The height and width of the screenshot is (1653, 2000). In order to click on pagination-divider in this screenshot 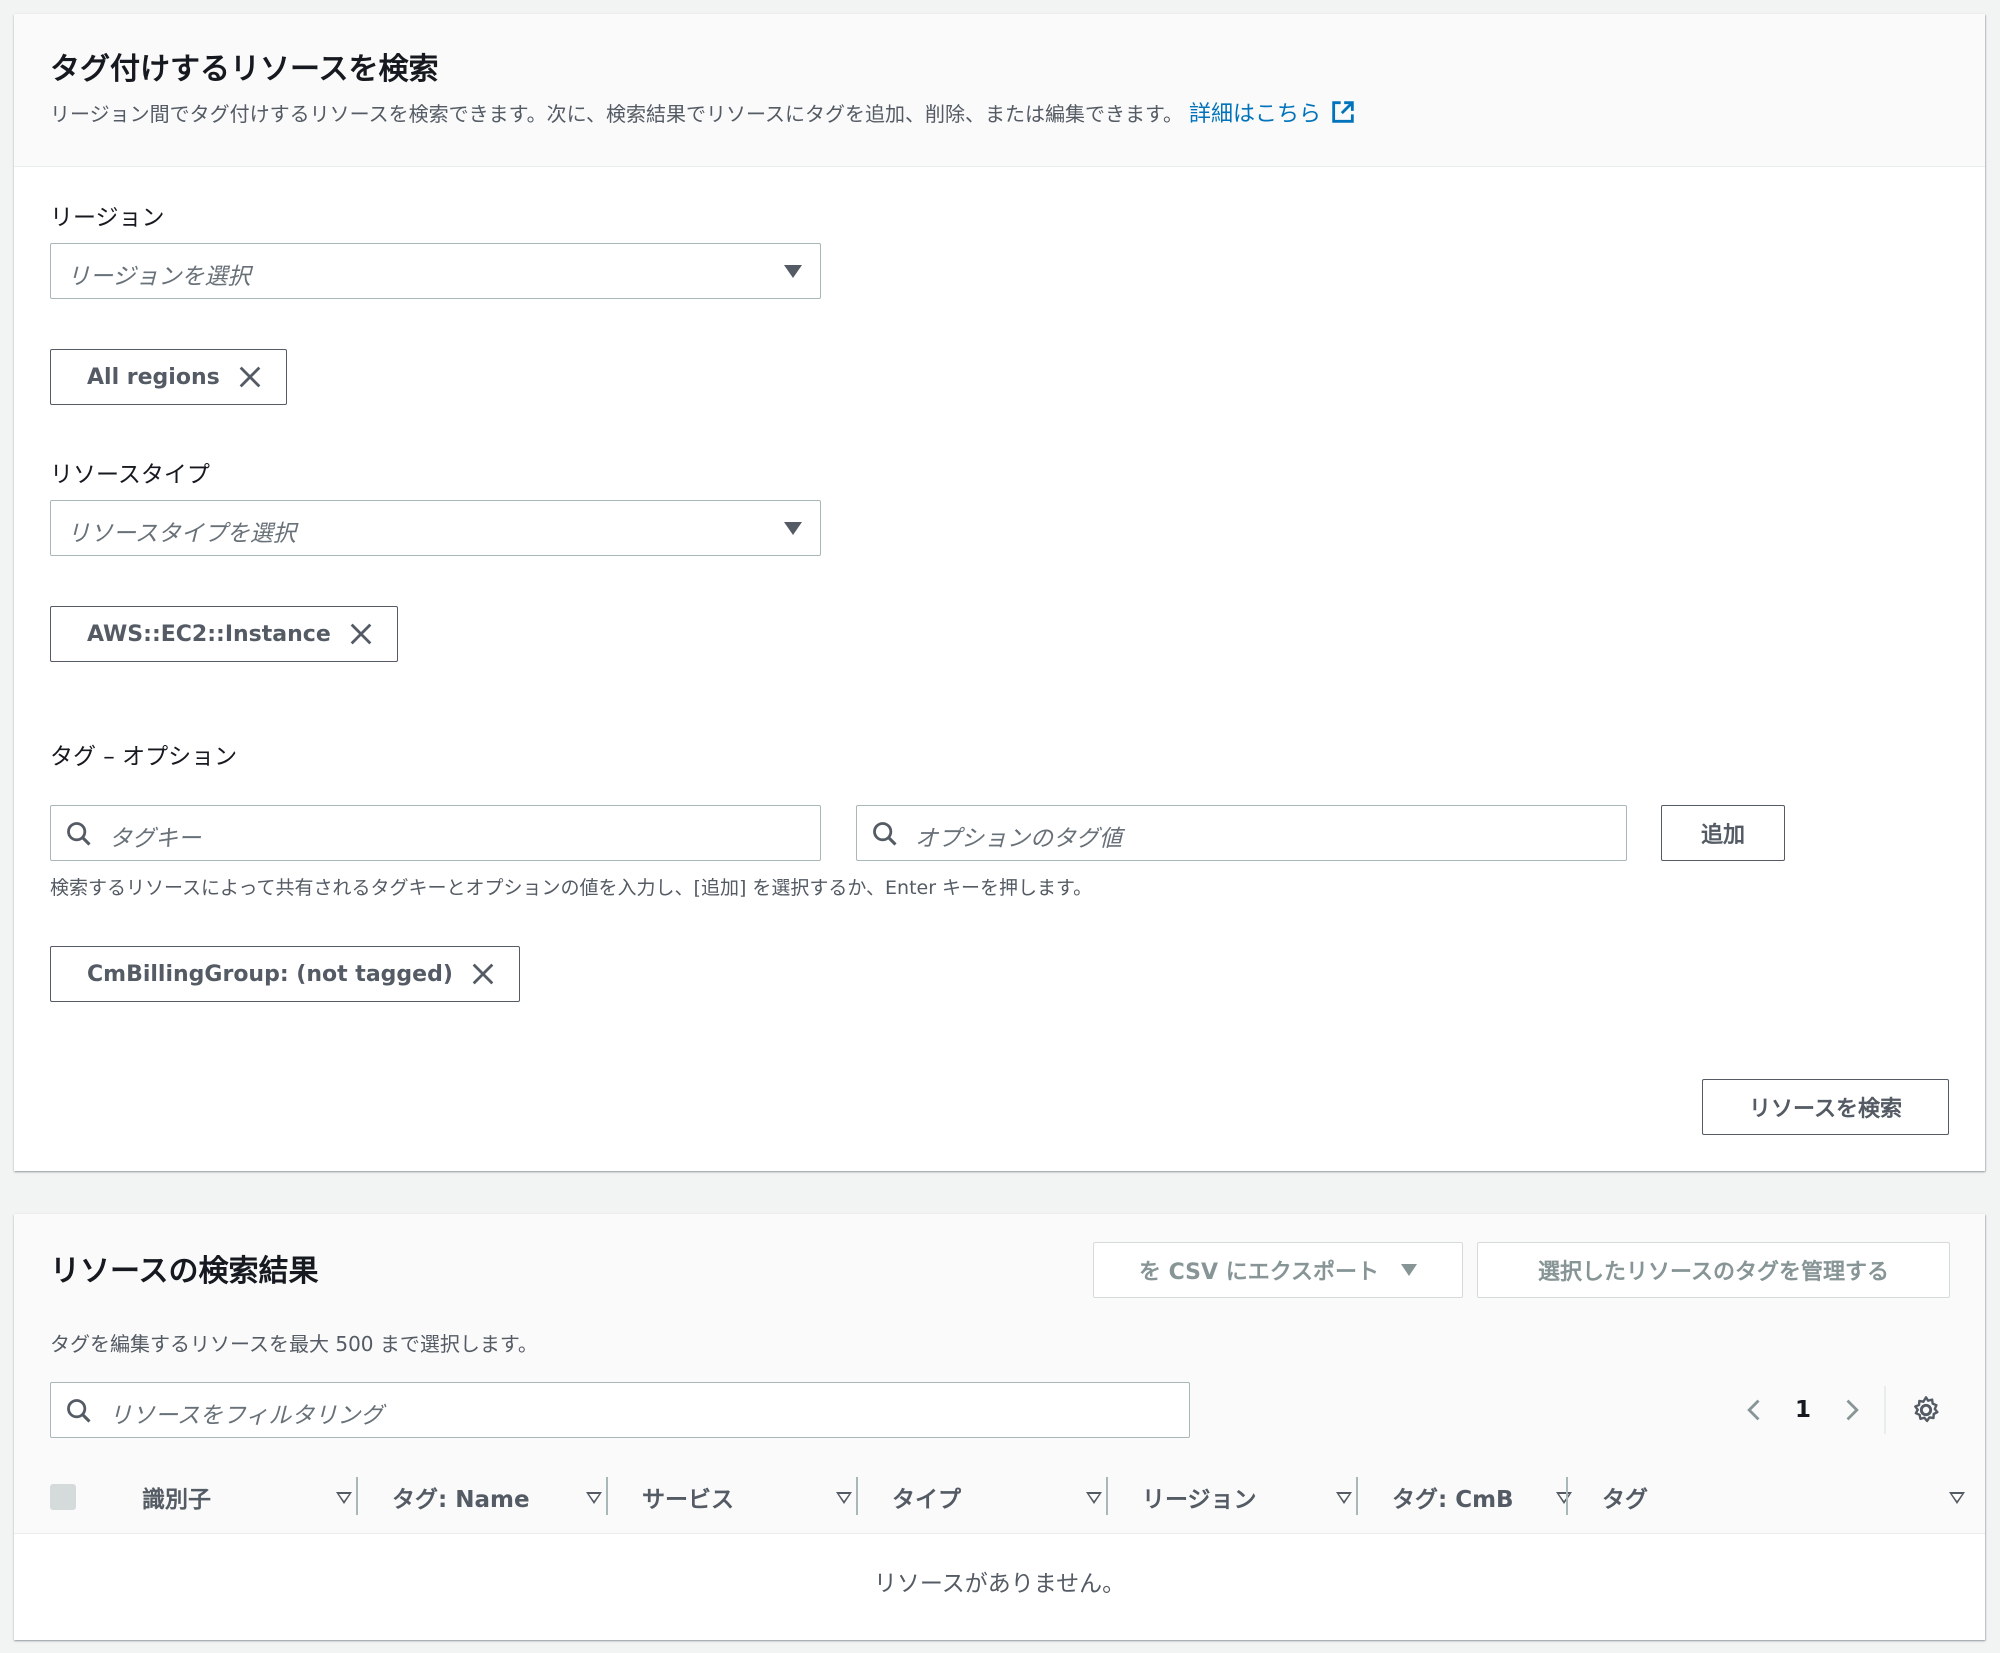, I will do `click(1885, 1410)`.